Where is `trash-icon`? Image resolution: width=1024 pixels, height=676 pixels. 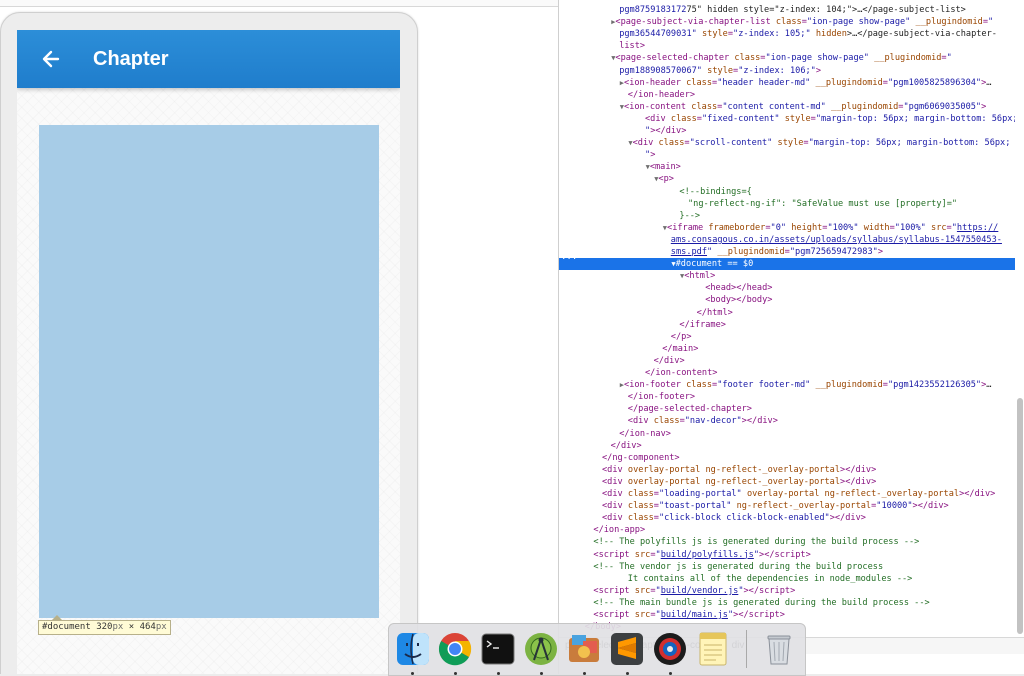 trash-icon is located at coordinates (779, 649).